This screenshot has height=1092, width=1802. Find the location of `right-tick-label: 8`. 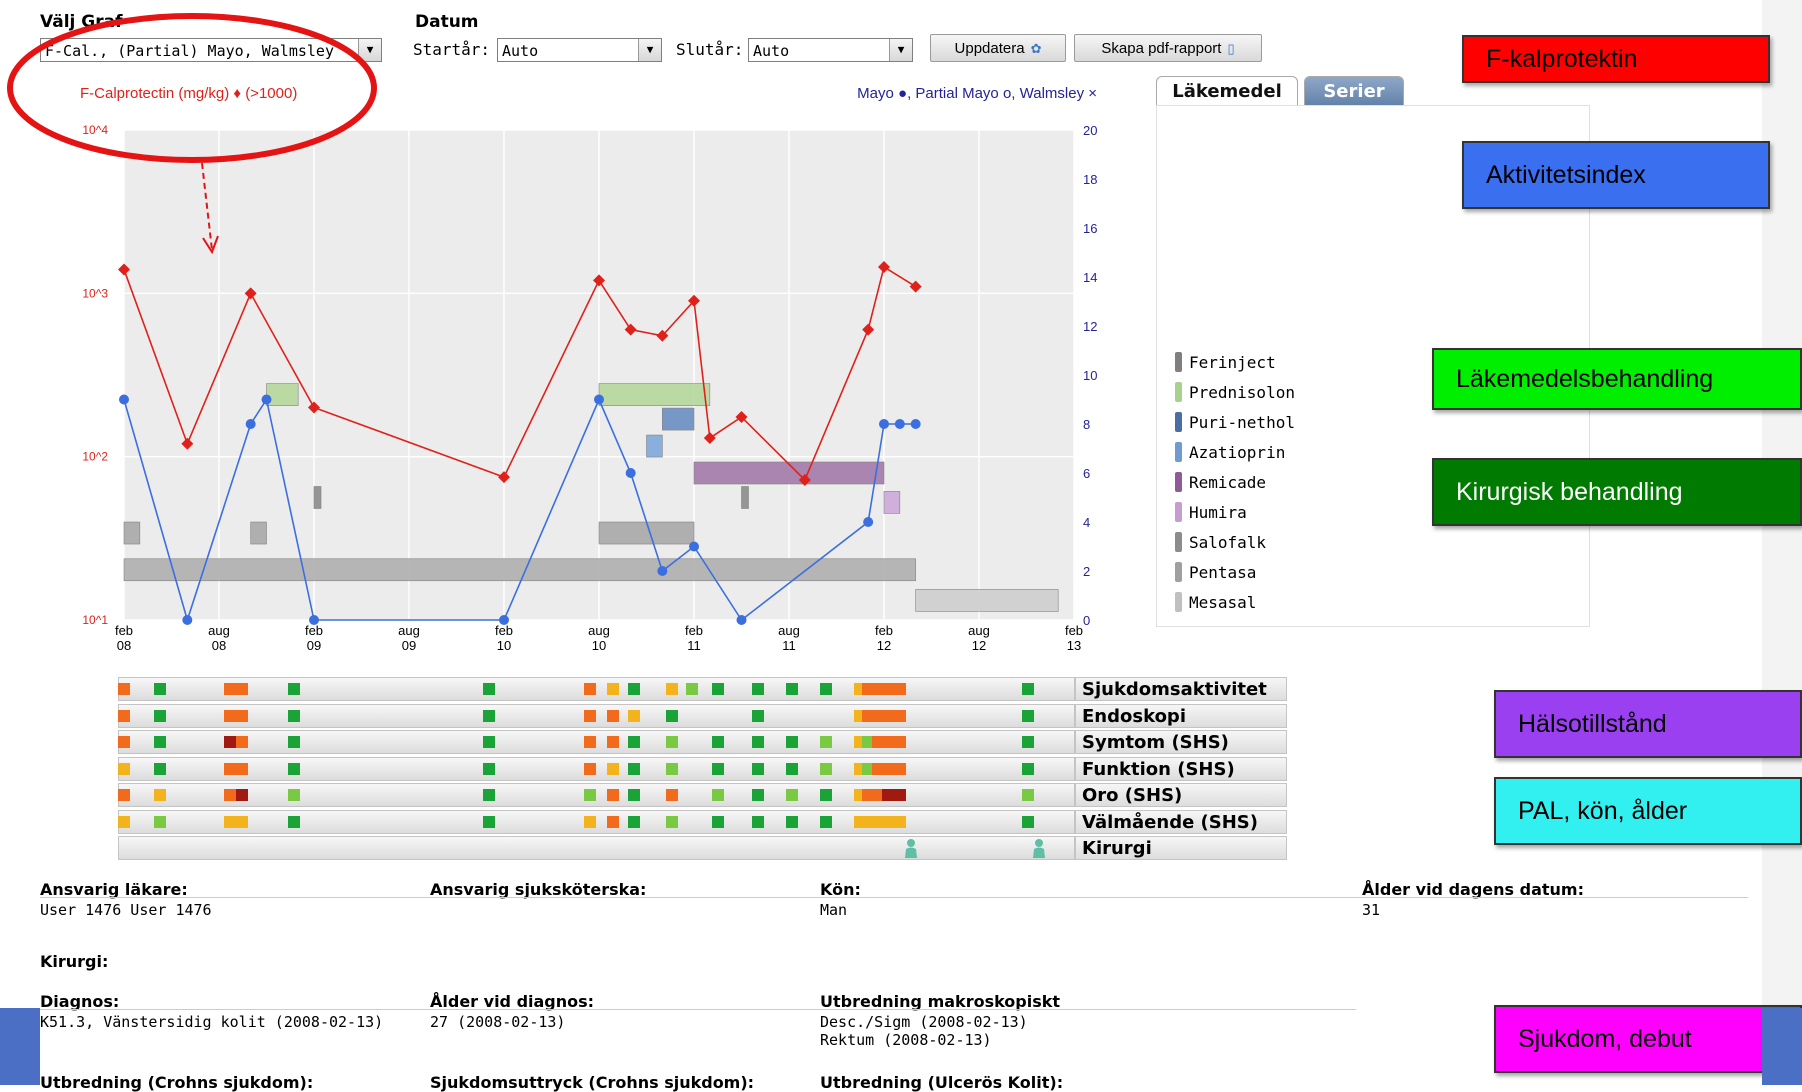

right-tick-label: 8 is located at coordinates (1086, 424).